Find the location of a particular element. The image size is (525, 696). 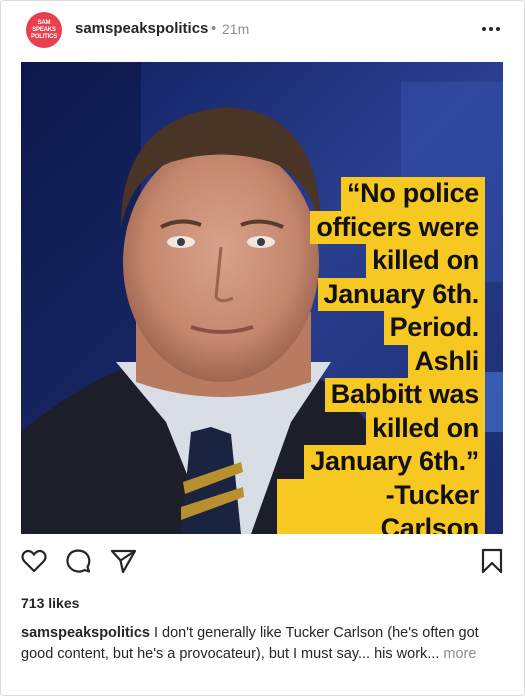

quote-line: Period. is located at coordinates (381, 328).